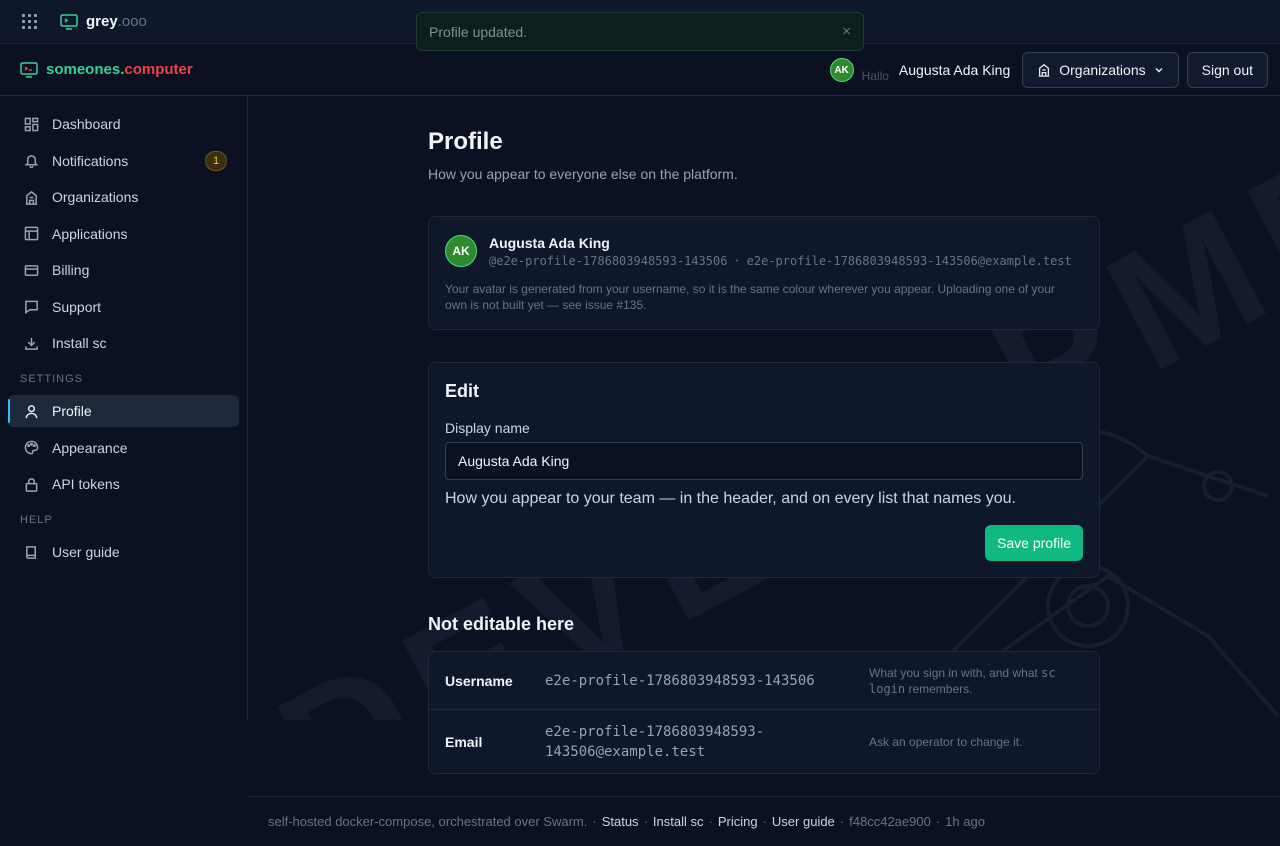 This screenshot has height=846, width=1280. I want to click on platform-name: grey, so click(102, 21).